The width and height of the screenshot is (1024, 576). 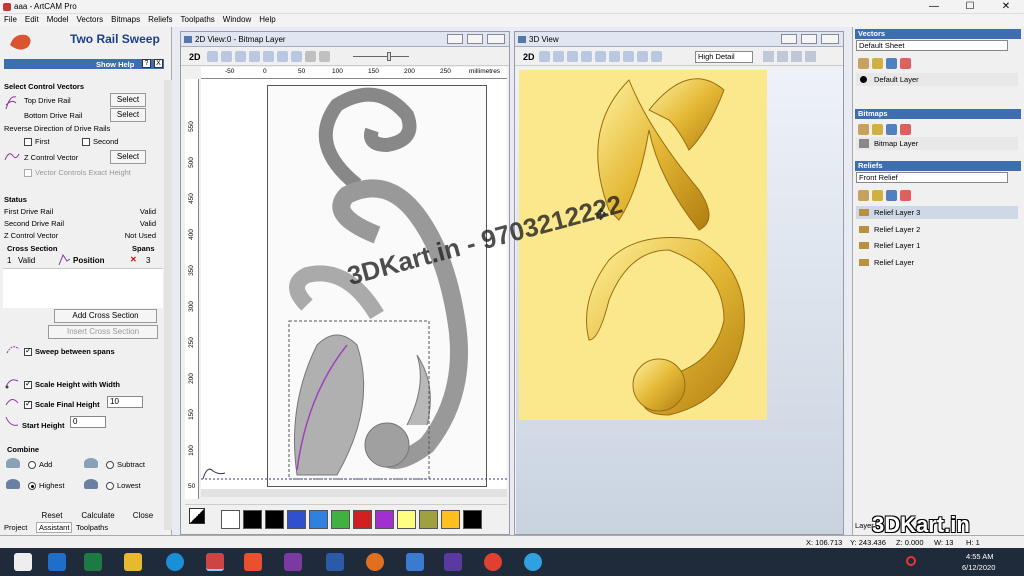 What do you see at coordinates (937, 262) in the screenshot?
I see `relief-layer-row: Relief Layer` at bounding box center [937, 262].